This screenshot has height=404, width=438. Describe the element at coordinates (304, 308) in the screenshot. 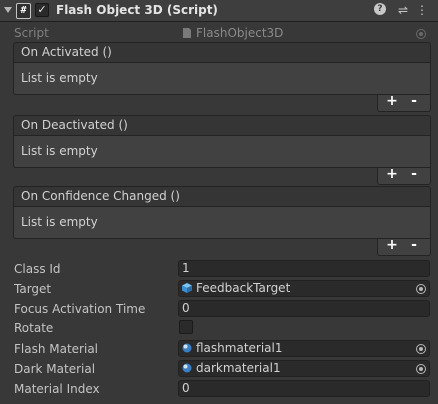

I see `focus-activation-time-input: 0` at that location.